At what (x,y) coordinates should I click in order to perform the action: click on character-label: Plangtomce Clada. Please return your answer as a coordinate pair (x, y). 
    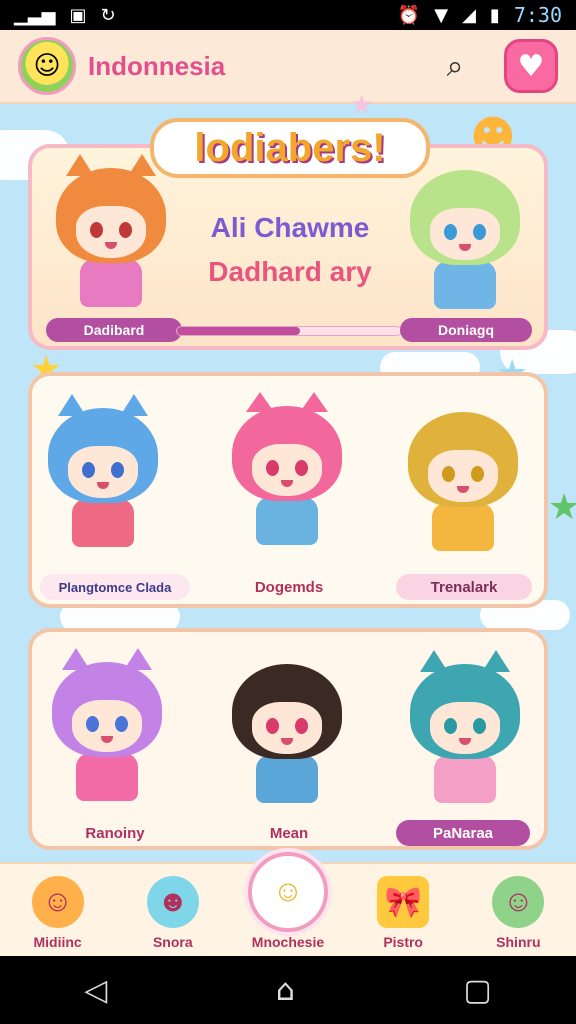
    Looking at the image, I should click on (115, 587).